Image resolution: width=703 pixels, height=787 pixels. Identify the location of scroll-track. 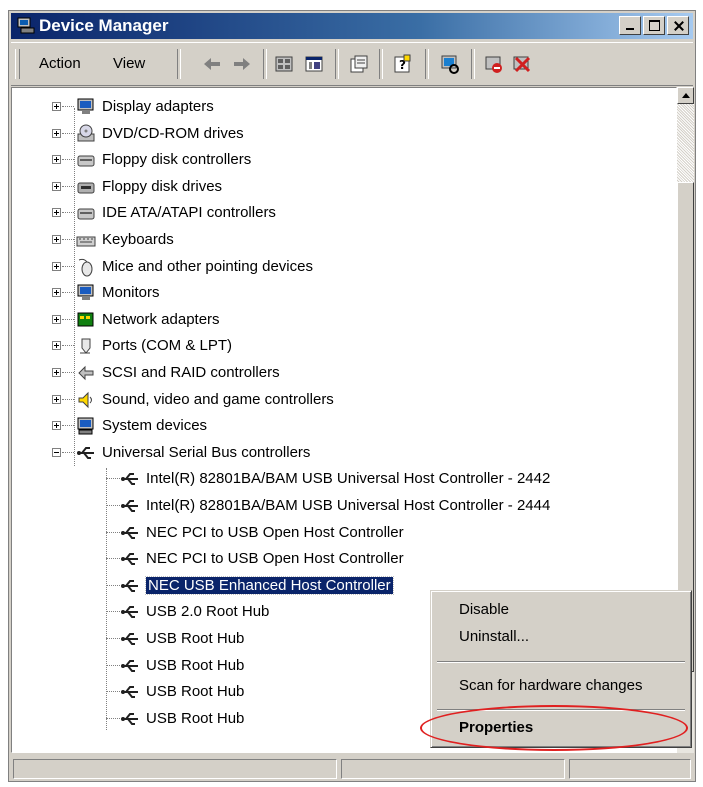
(685, 143).